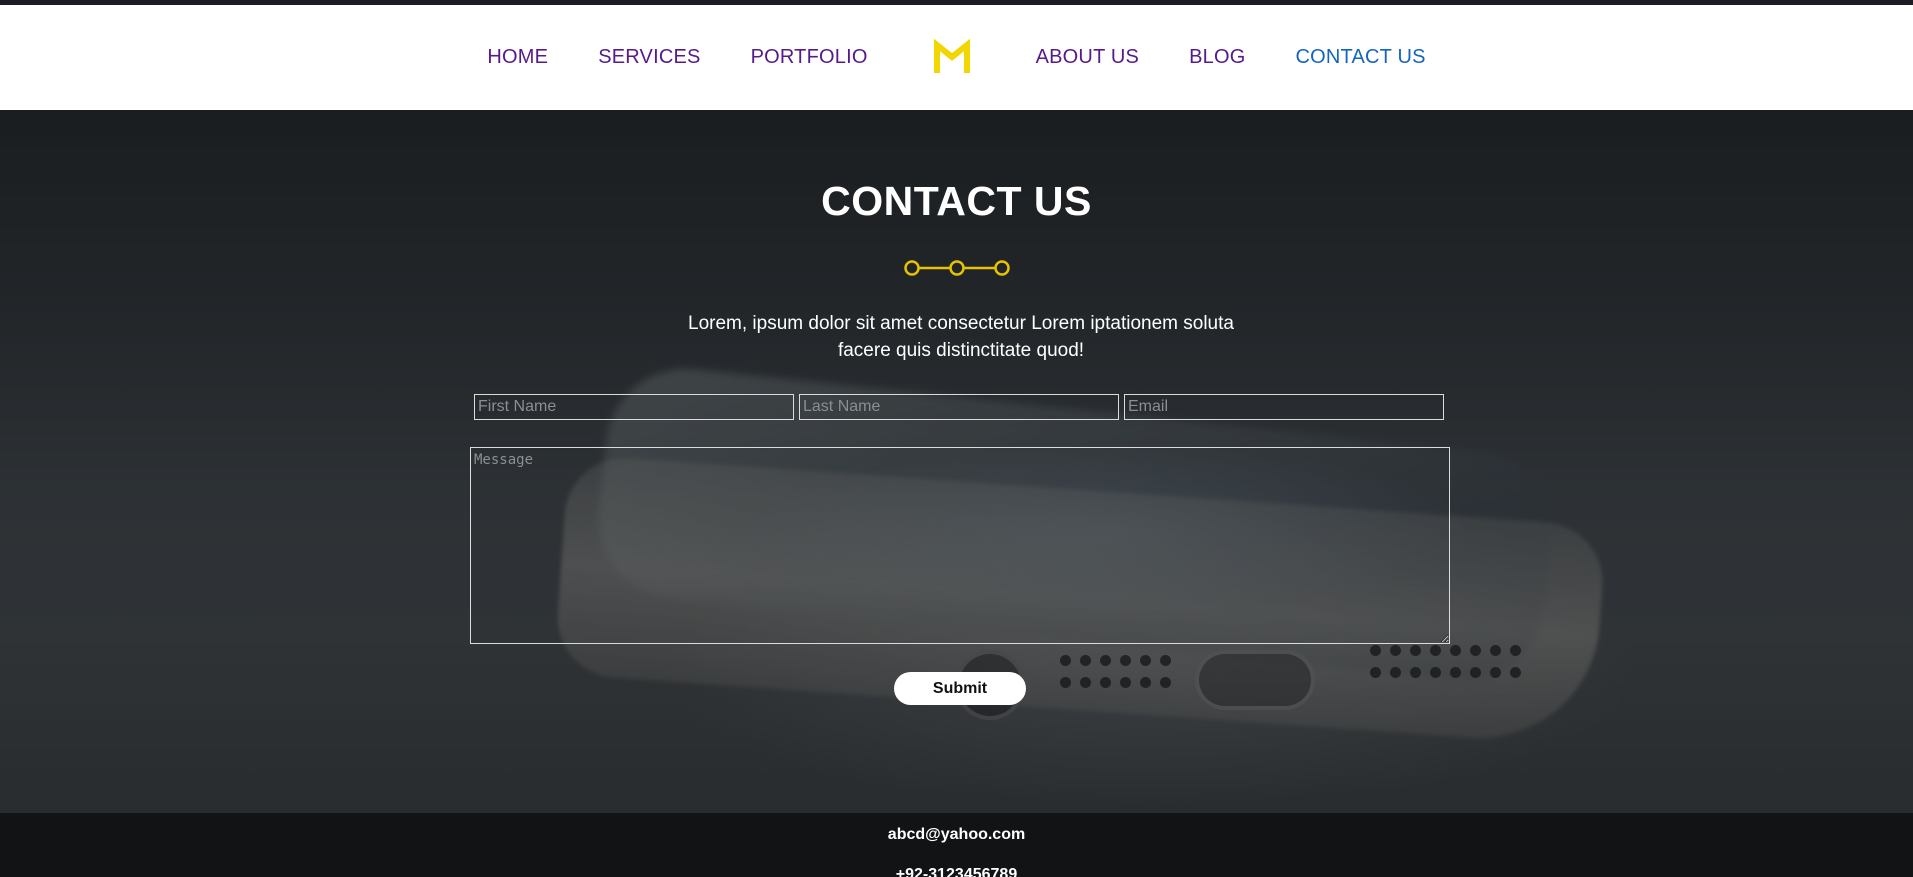 Image resolution: width=1913 pixels, height=877 pixels. What do you see at coordinates (809, 57) in the screenshot?
I see `nav-link-portfolio: PORTFOLIO` at bounding box center [809, 57].